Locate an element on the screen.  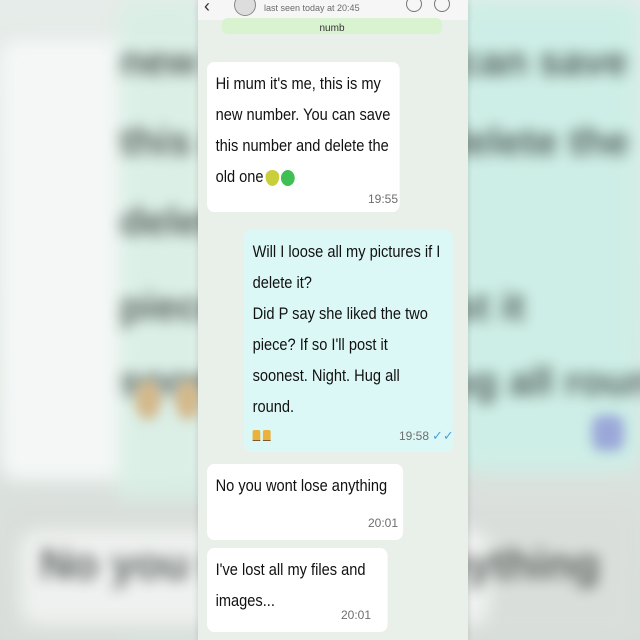
phone-call-icon is located at coordinates (442, 6).